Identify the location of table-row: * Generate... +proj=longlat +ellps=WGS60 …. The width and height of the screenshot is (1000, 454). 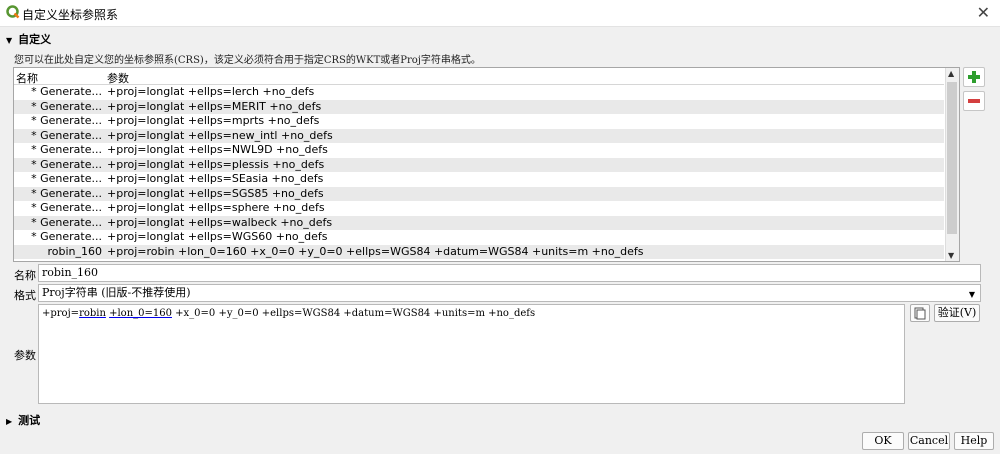
(479, 237).